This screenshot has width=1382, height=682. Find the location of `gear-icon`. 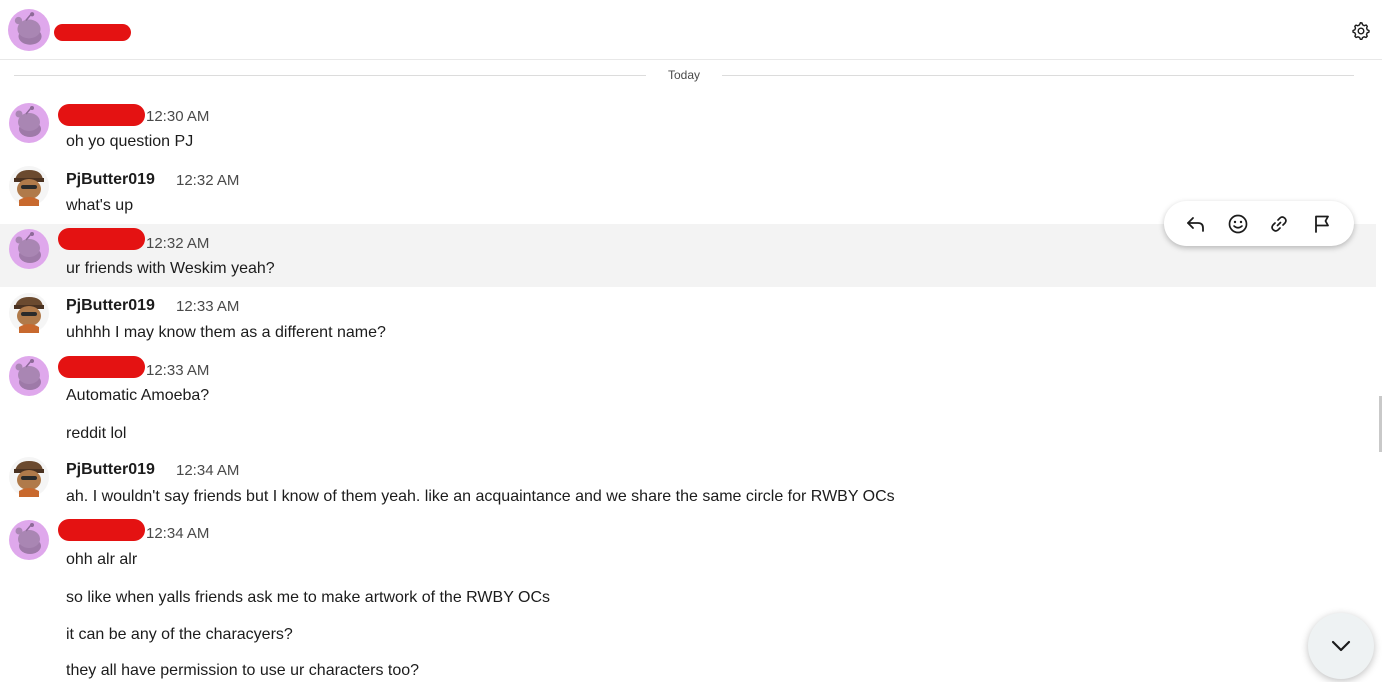

gear-icon is located at coordinates (1361, 31).